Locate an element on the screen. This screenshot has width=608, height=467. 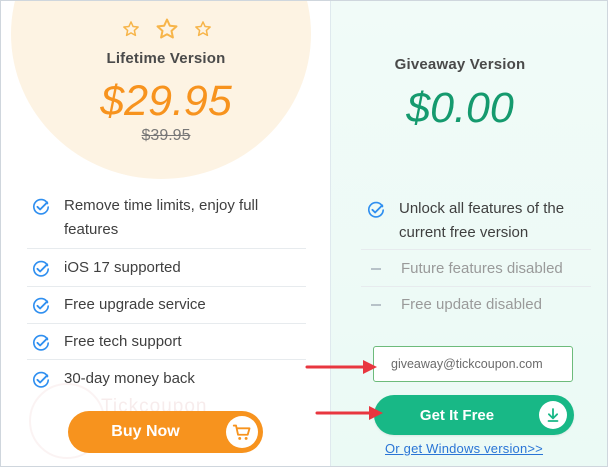
panel-divider is located at coordinates (330, 233).